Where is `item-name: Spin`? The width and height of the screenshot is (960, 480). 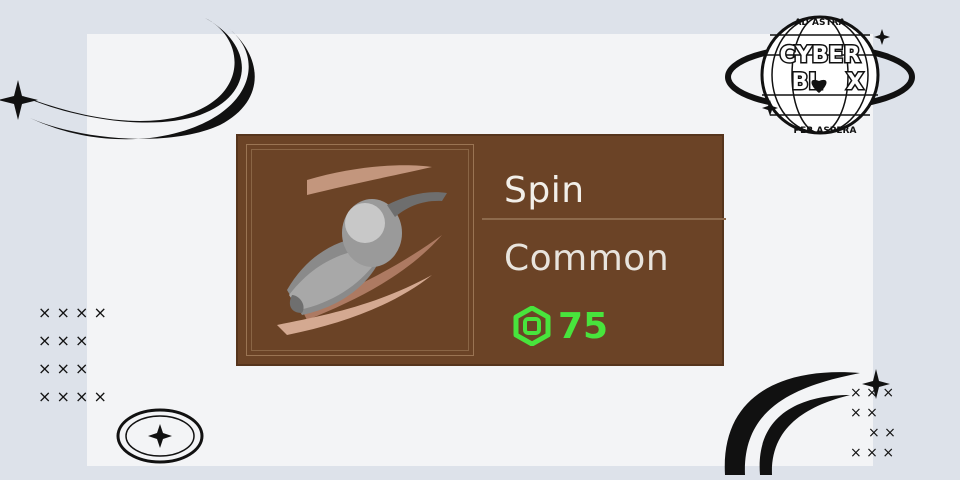
item-name: Spin is located at coordinates (544, 190).